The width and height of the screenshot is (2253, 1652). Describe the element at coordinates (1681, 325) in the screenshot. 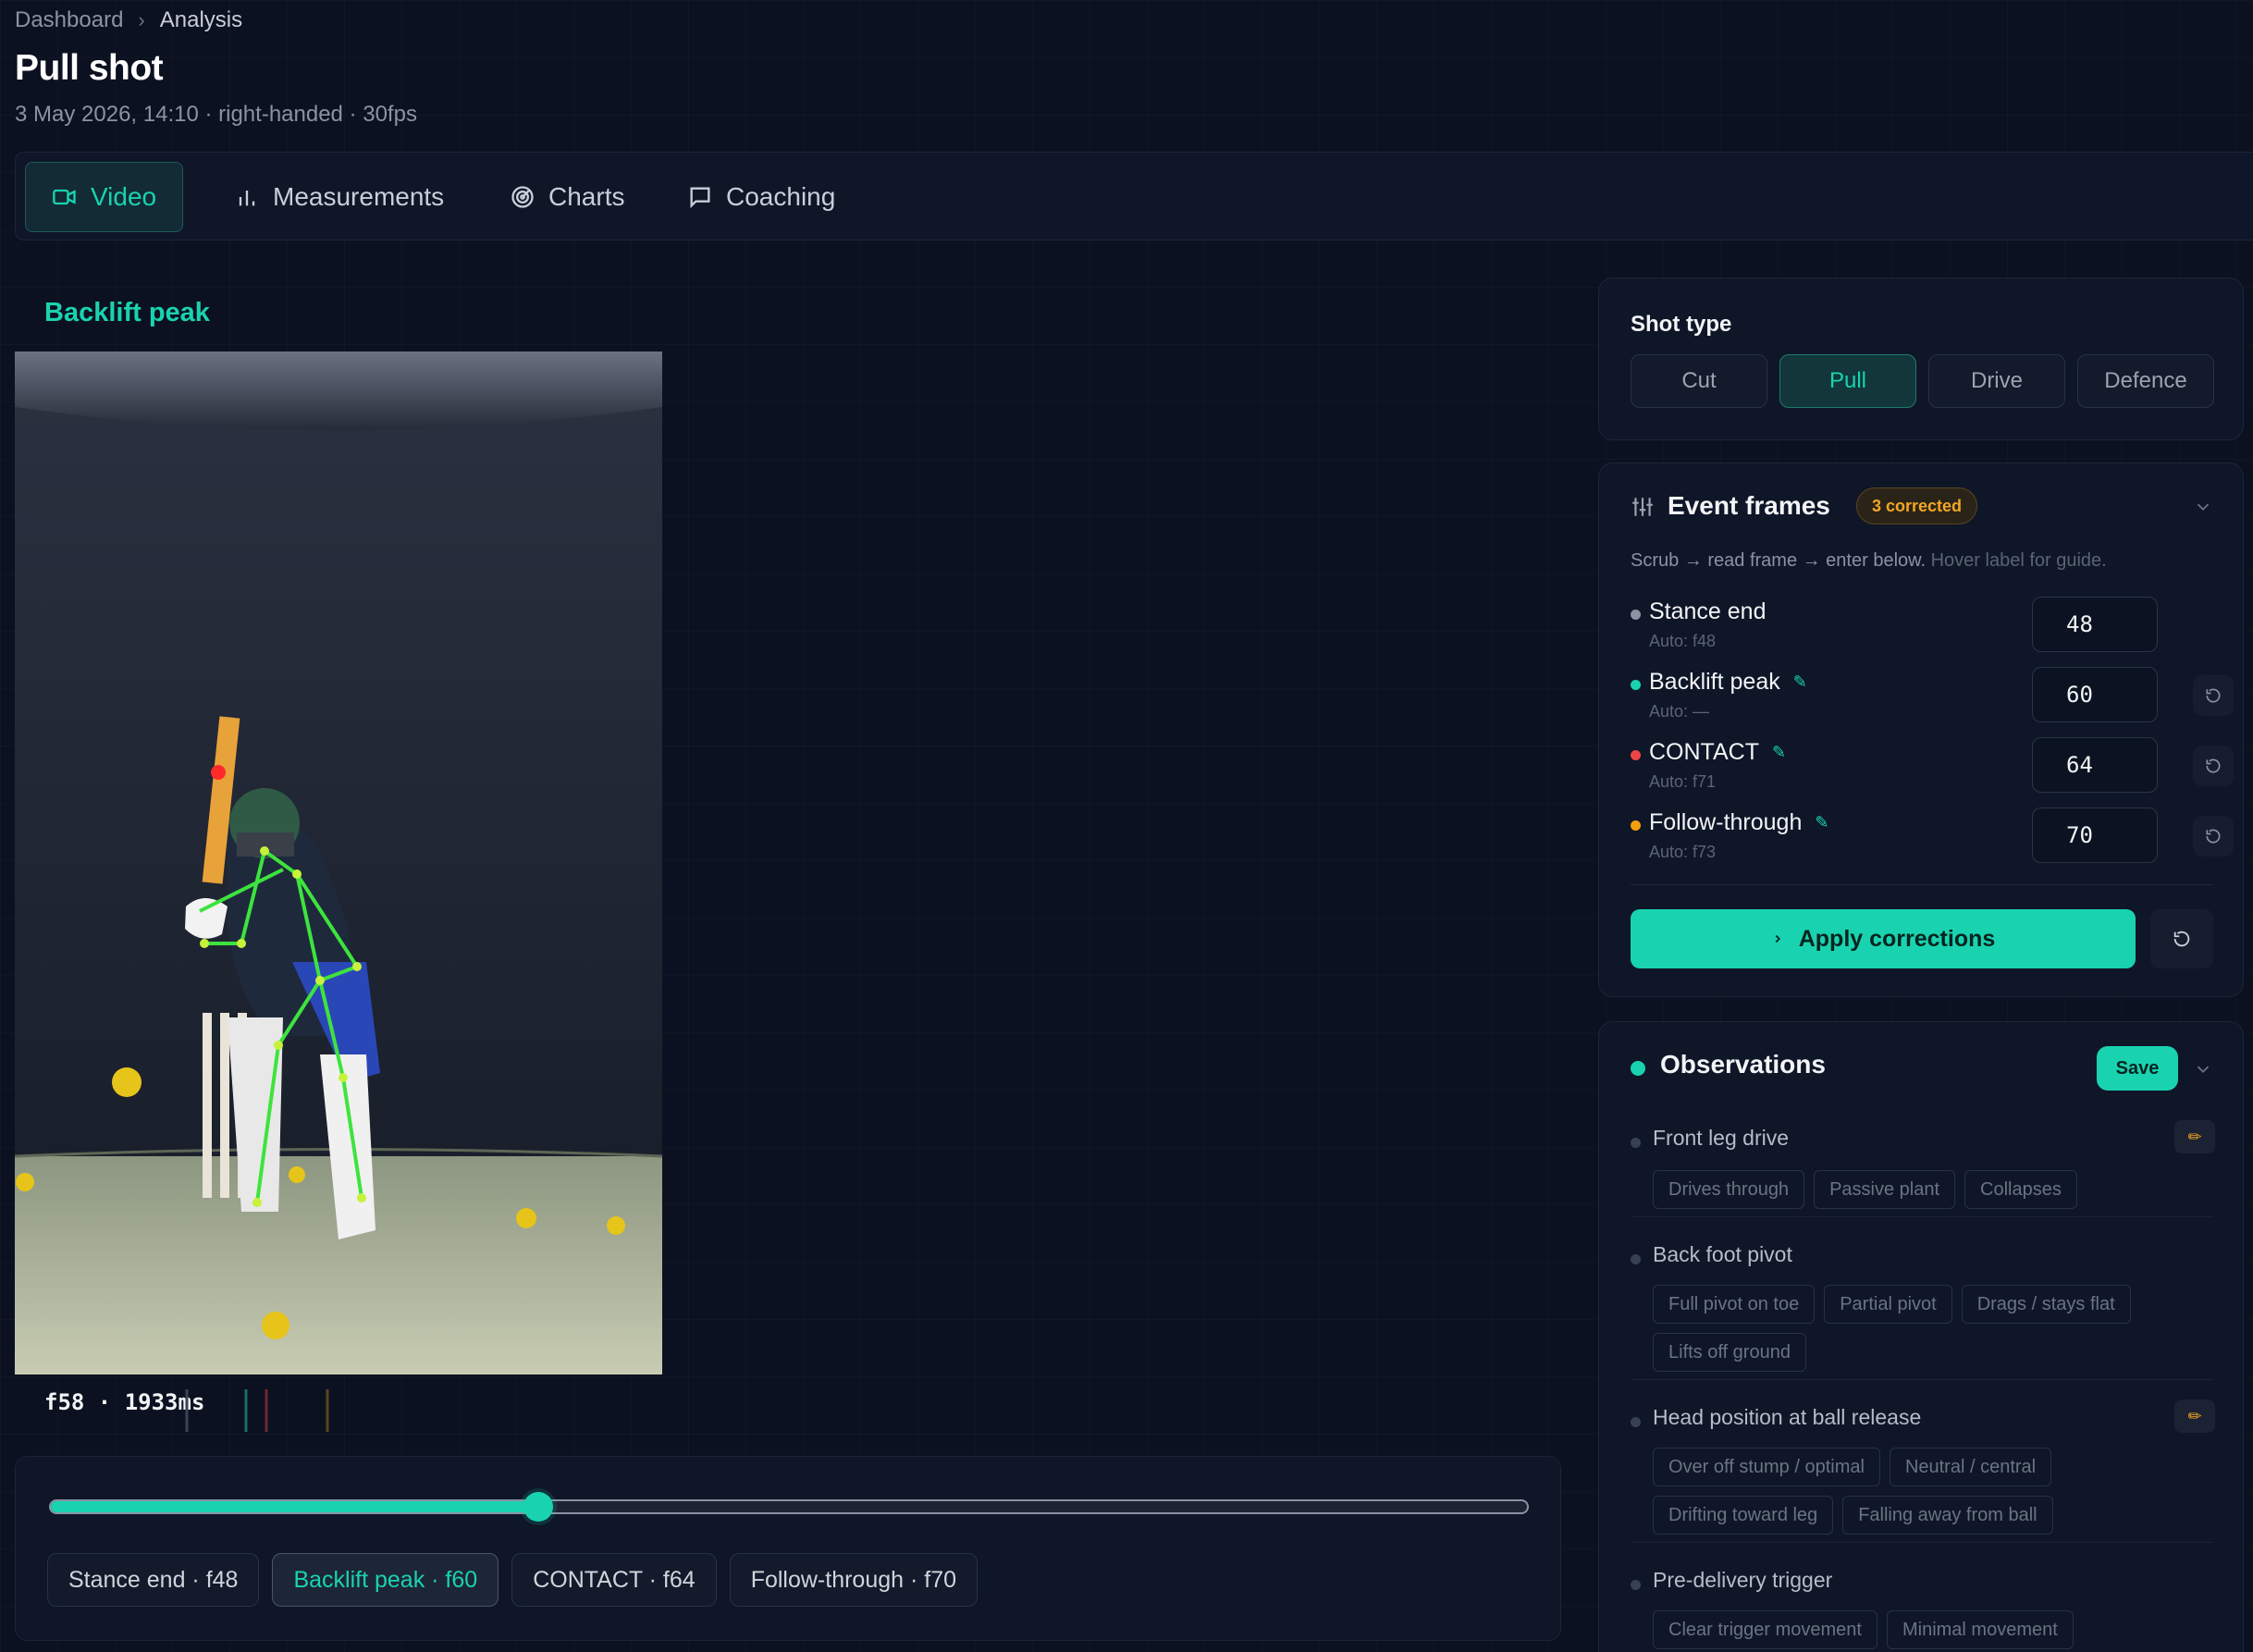

I see `shot-type-title: Shot type` at that location.